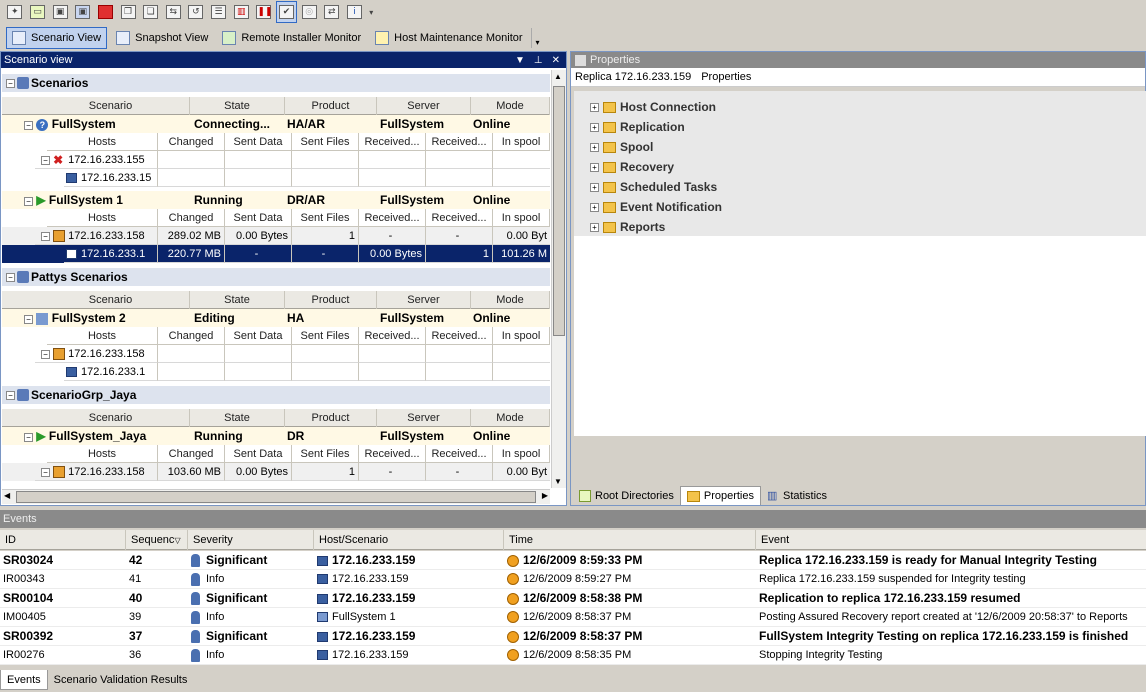  I want to click on paste-icon: ❏, so click(151, 12).